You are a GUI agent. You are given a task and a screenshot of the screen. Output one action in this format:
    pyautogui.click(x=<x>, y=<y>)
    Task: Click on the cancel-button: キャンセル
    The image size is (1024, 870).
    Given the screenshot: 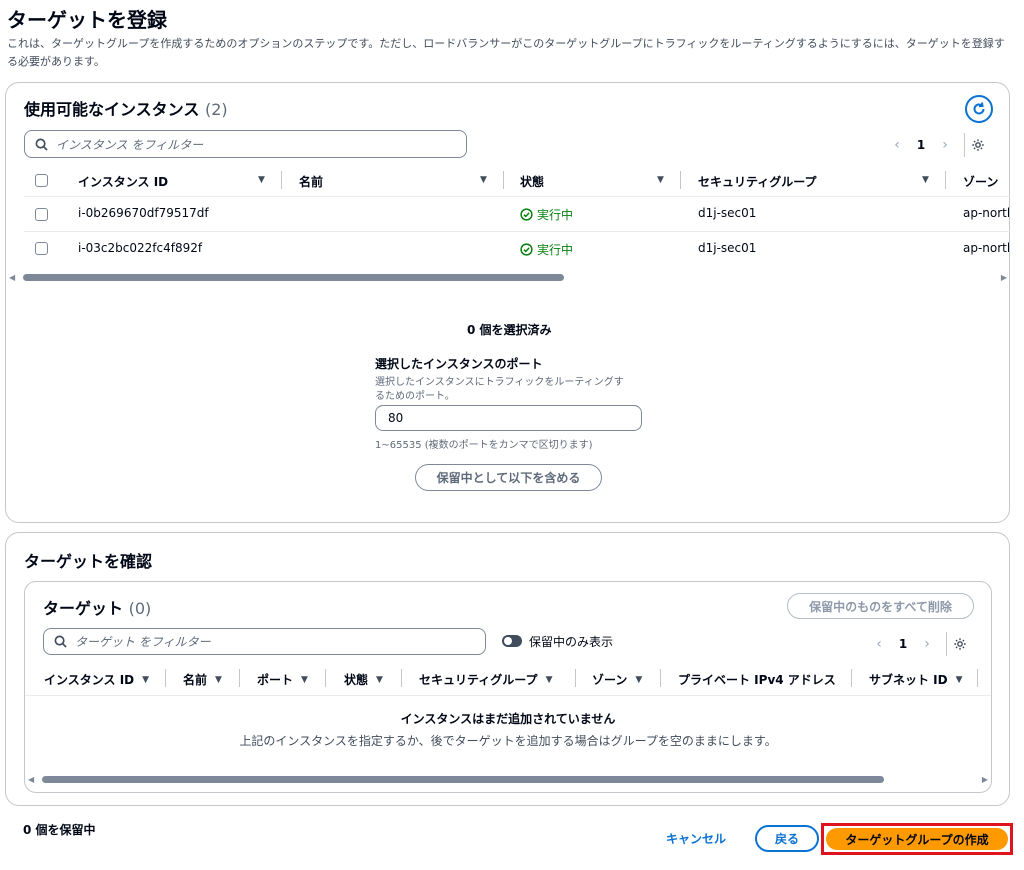 What is the action you would take?
    pyautogui.click(x=696, y=838)
    